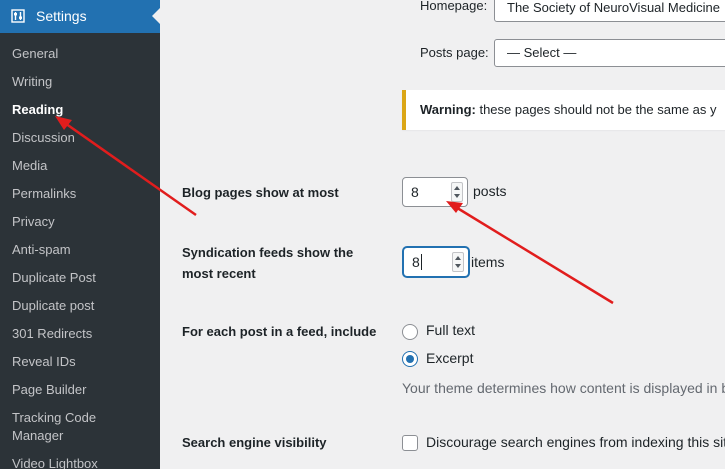  What do you see at coordinates (80, 459) in the screenshot?
I see `sidebar-item-video-lightbox: Video Lightbox` at bounding box center [80, 459].